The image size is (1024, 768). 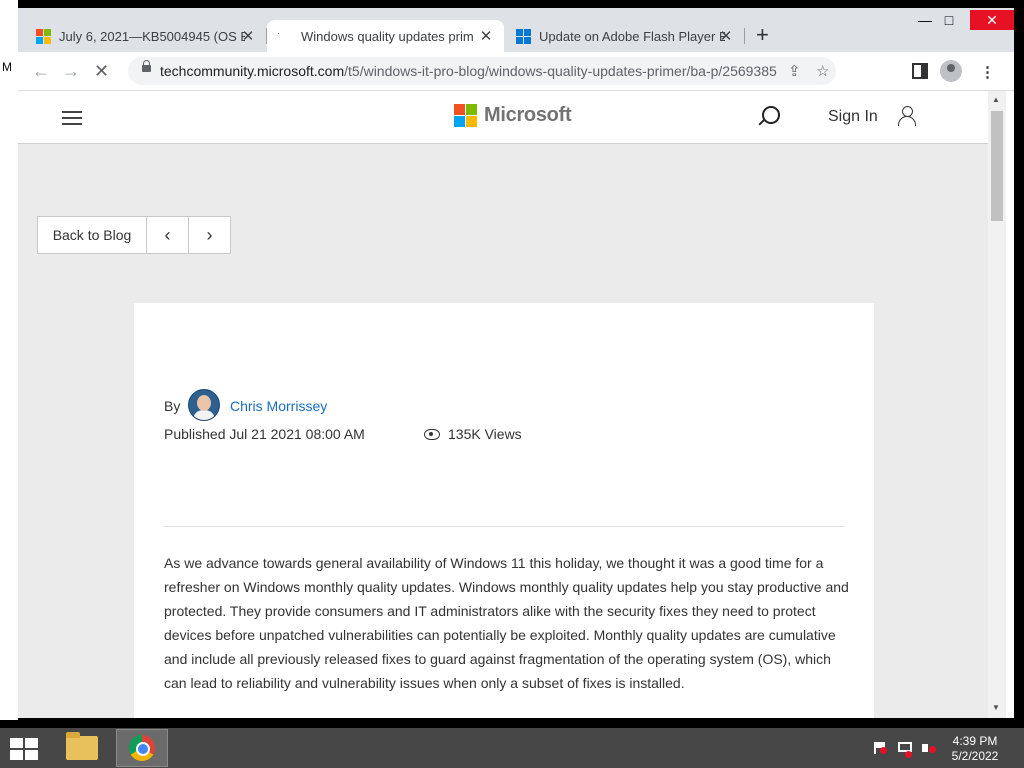 What do you see at coordinates (432, 434) in the screenshot?
I see `eye-icon` at bounding box center [432, 434].